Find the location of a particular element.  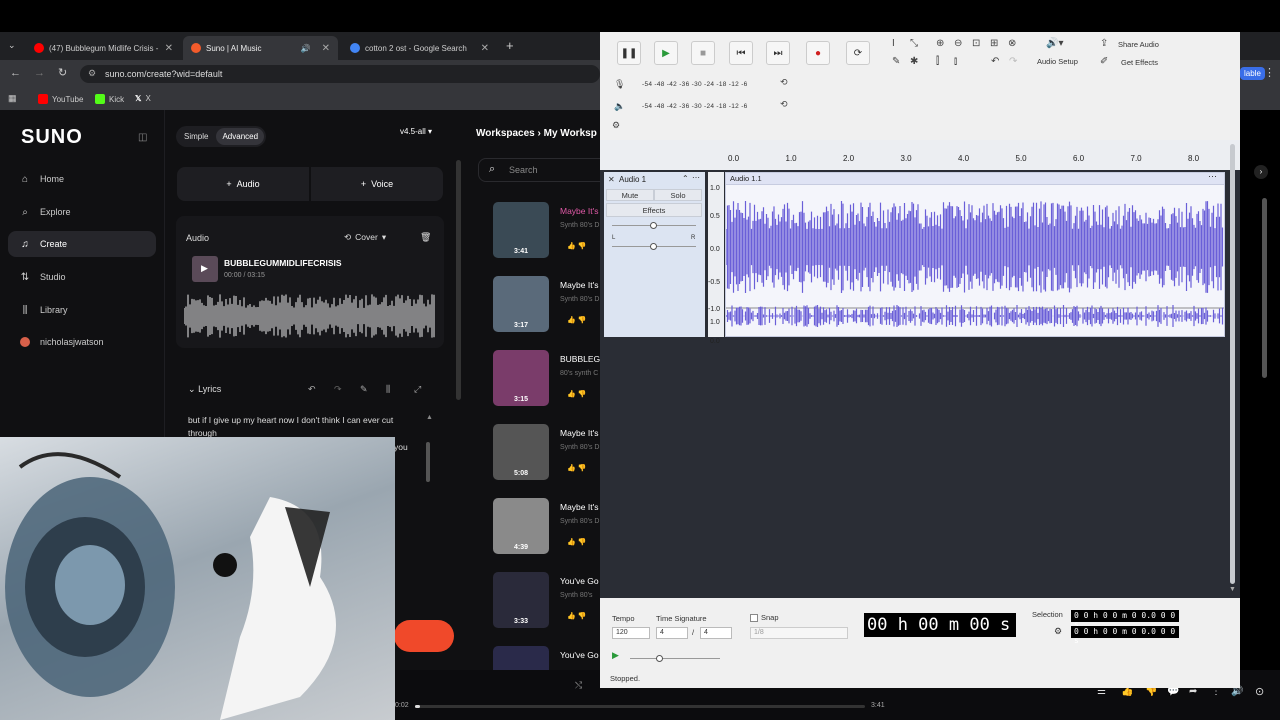

zoom-in-icon: ⊕ is located at coordinates (940, 43).